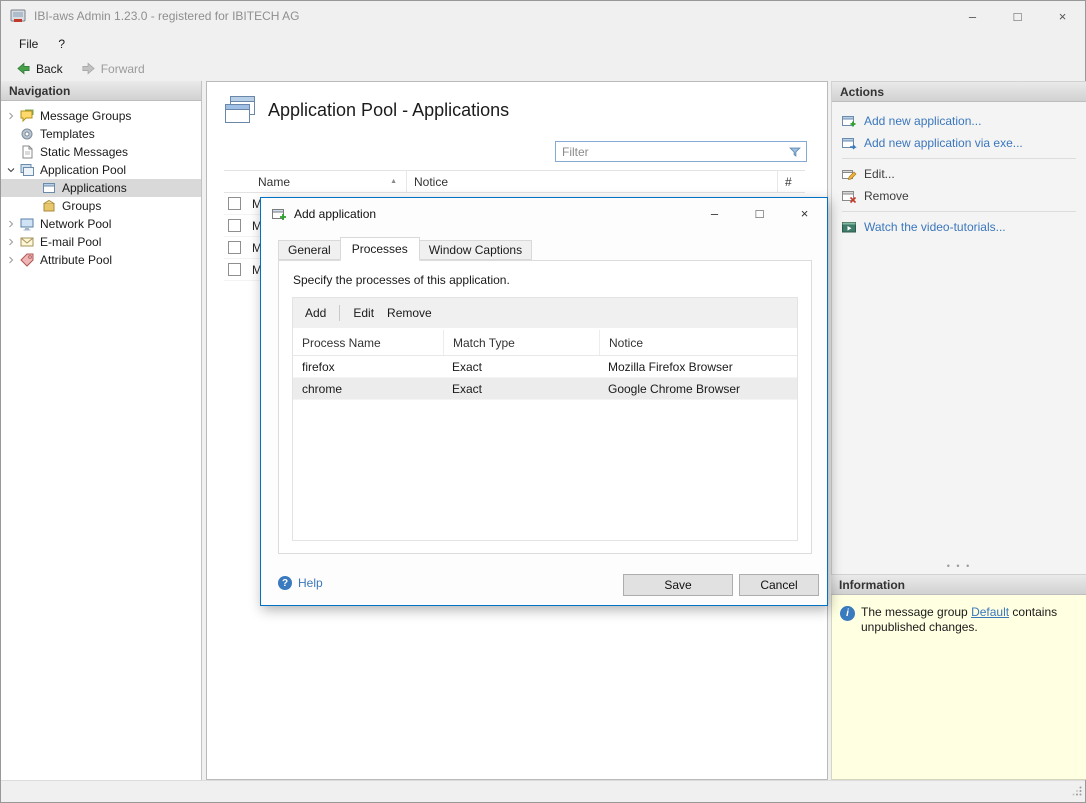 Image resolution: width=1086 pixels, height=803 pixels. I want to click on back-button: Back, so click(39, 68).